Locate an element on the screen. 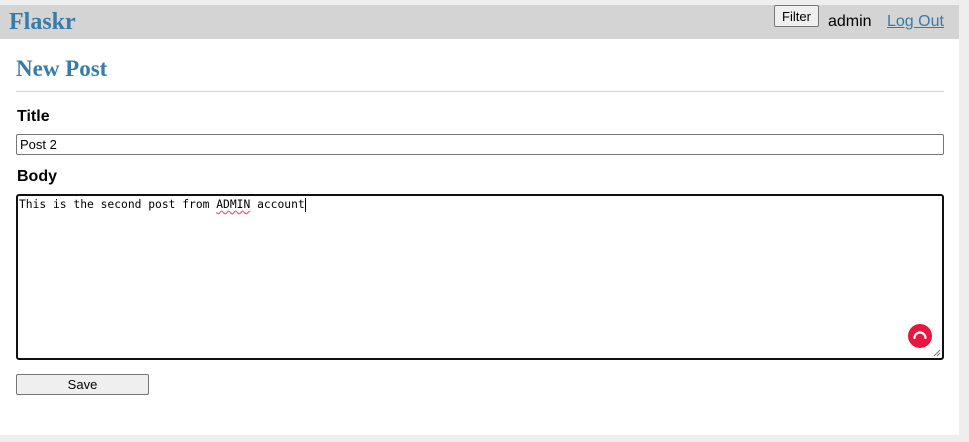  body-text-start: This is the second post from is located at coordinates (118, 204).